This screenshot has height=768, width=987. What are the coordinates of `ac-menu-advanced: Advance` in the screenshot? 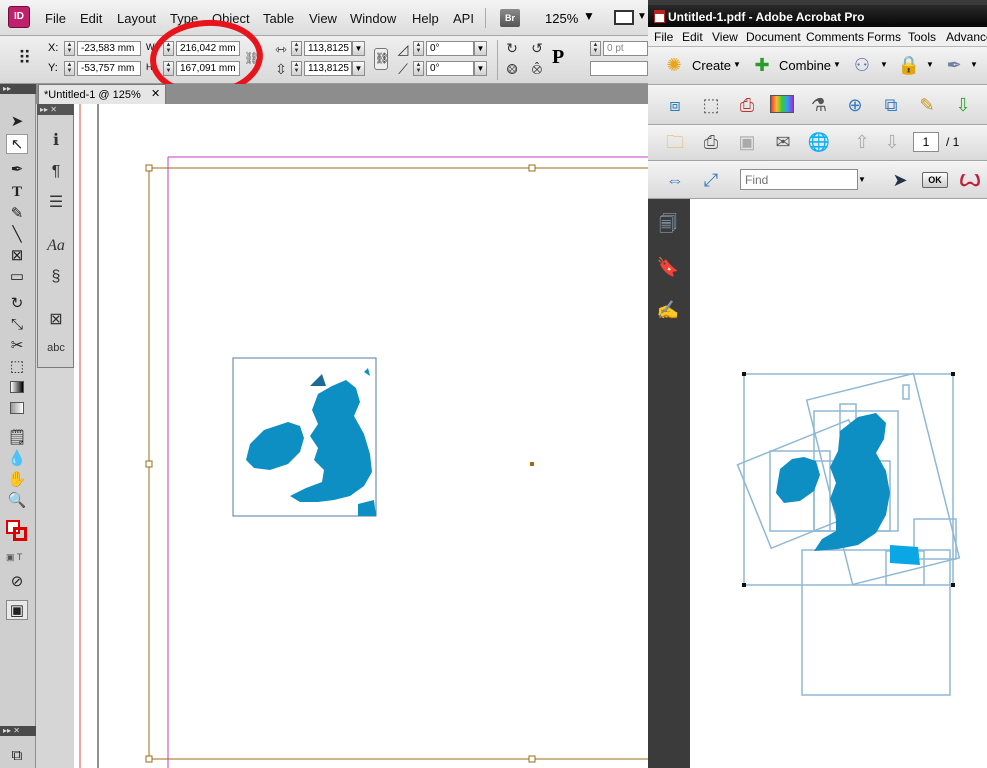 It's located at (966, 37).